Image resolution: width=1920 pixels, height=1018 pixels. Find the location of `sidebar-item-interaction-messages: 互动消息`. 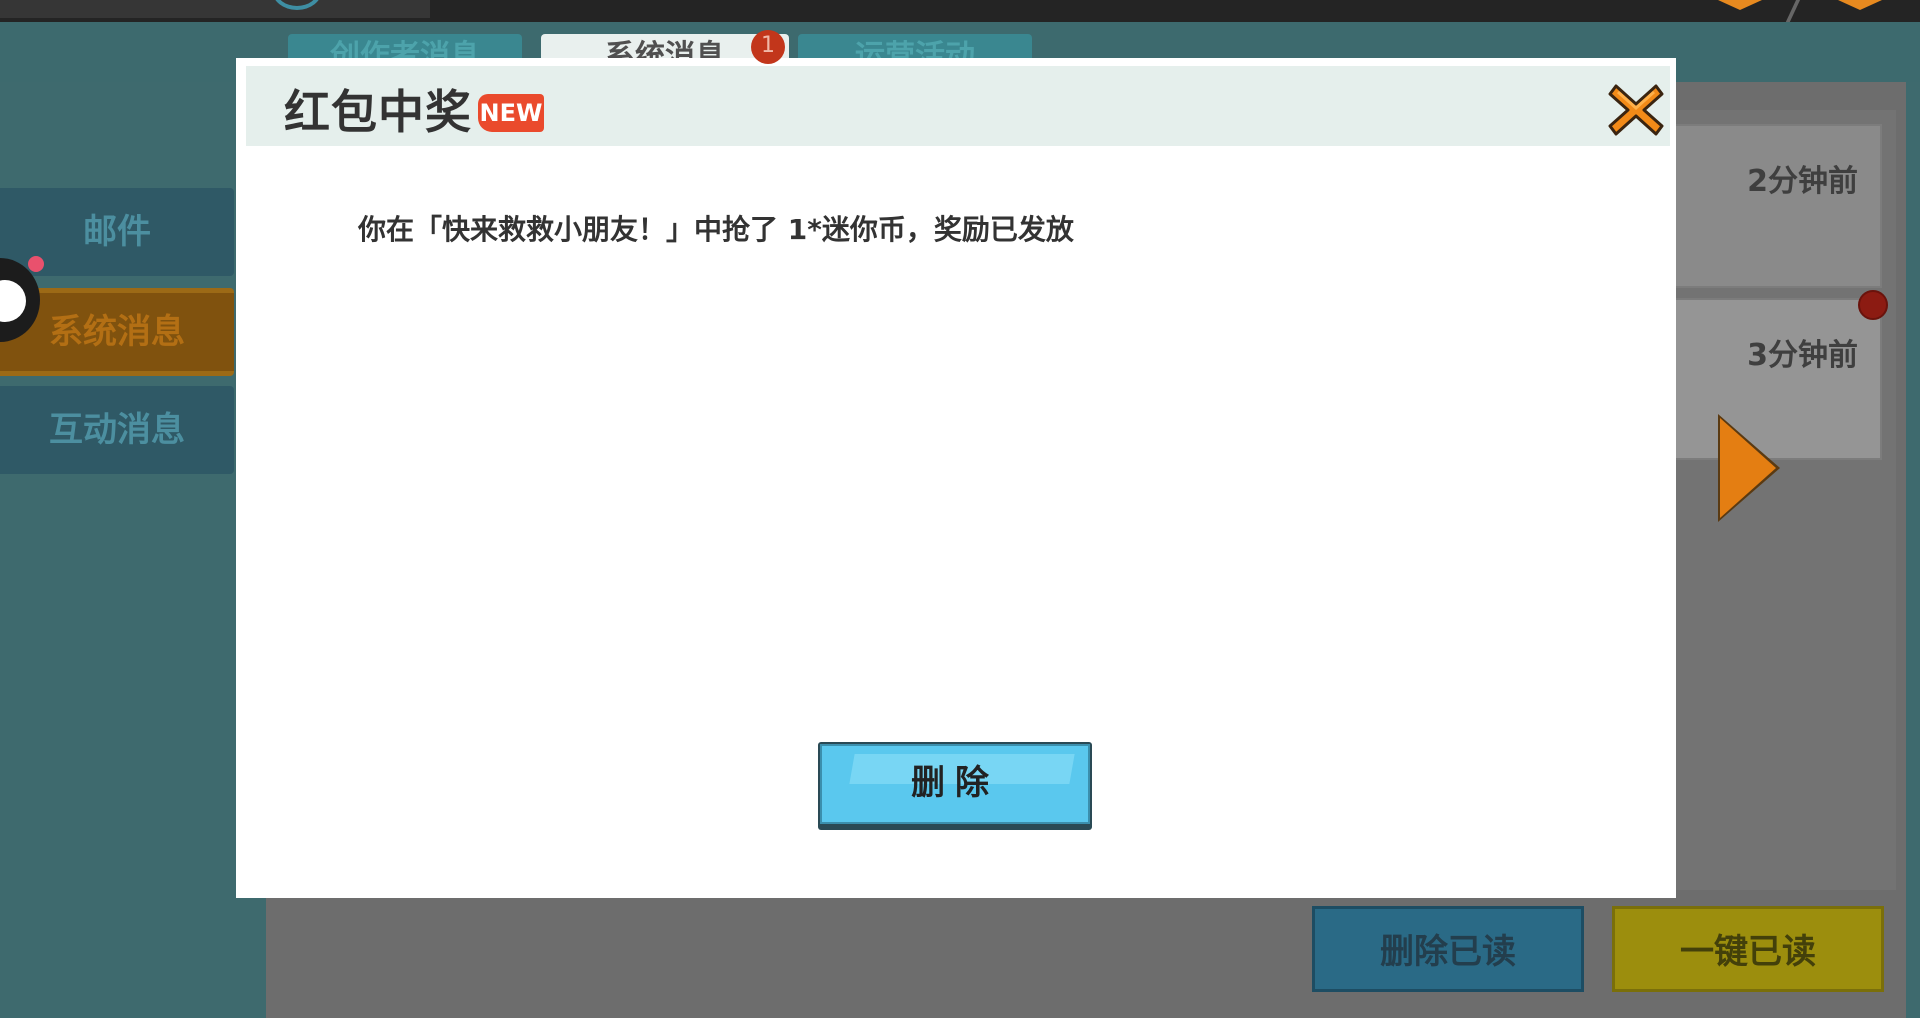

sidebar-item-interaction-messages: 互动消息 is located at coordinates (117, 430).